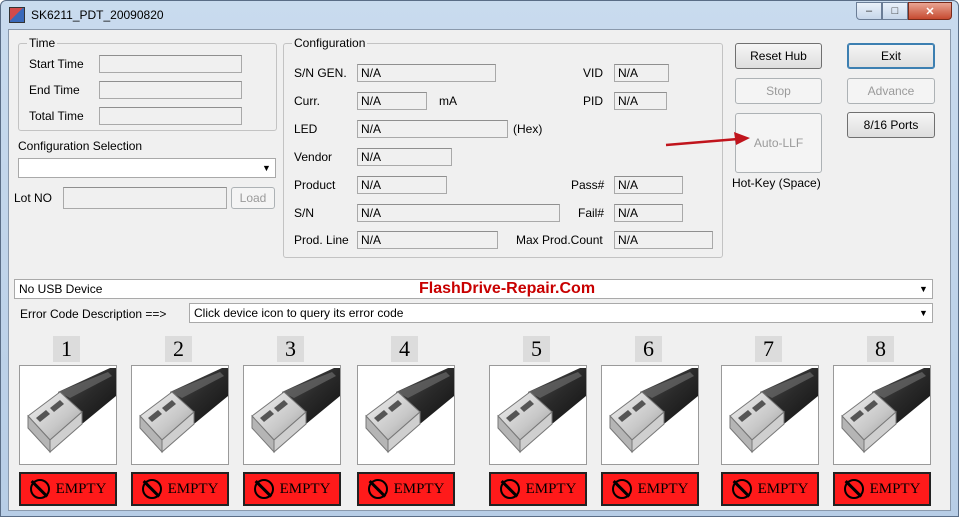 This screenshot has height=517, width=959. I want to click on advance-button: Advance, so click(891, 91).